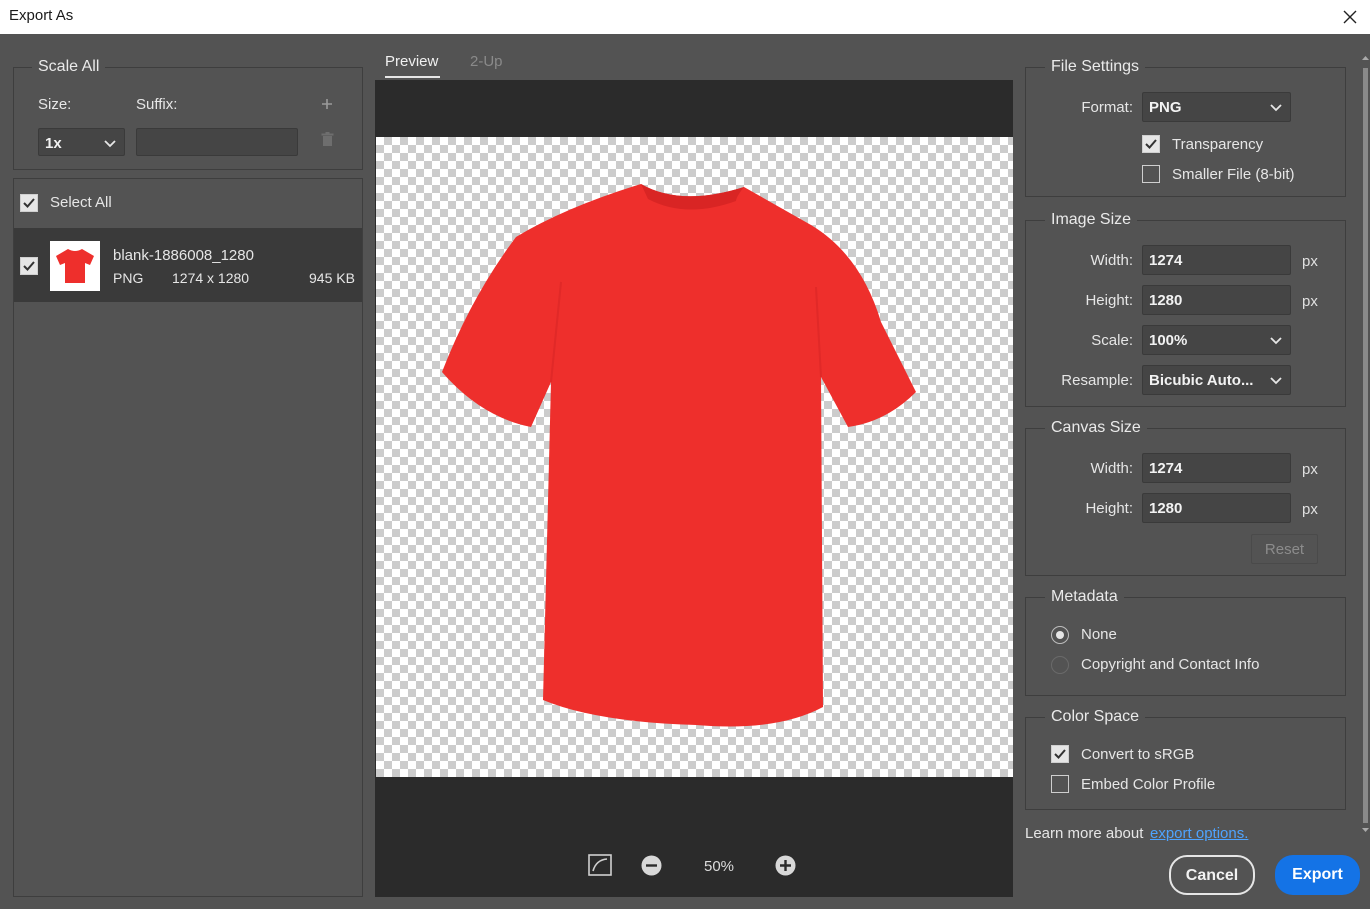  I want to click on image-width-unit: px, so click(1310, 261).